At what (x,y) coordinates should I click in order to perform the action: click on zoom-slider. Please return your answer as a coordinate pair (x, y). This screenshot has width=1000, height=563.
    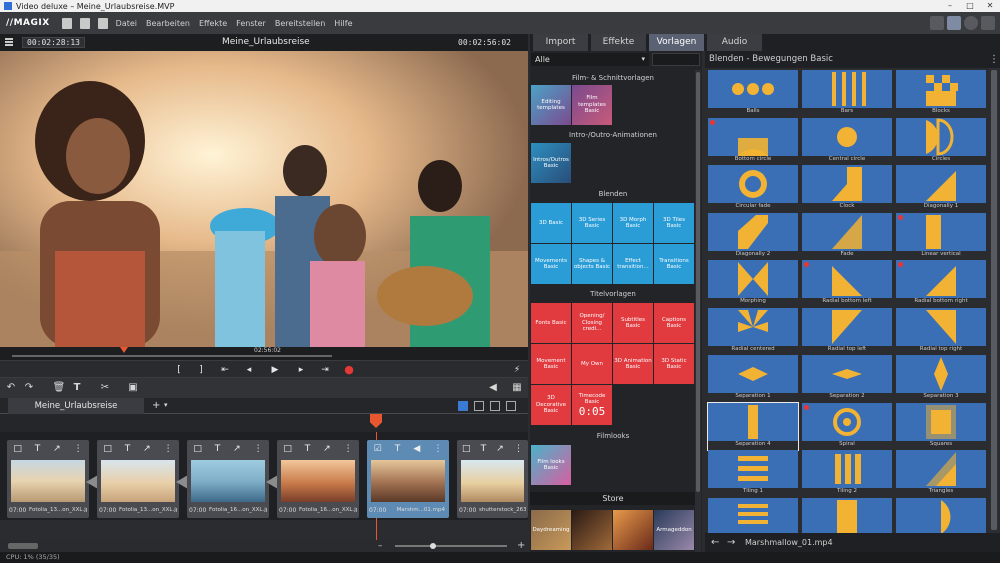
    Looking at the image, I should click on (451, 546).